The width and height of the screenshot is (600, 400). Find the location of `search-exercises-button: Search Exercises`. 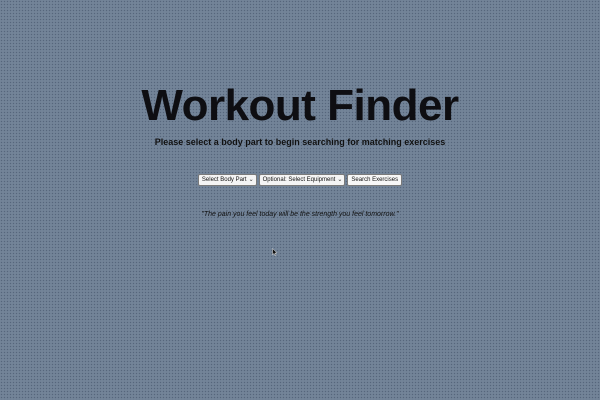

search-exercises-button: Search Exercises is located at coordinates (375, 180).